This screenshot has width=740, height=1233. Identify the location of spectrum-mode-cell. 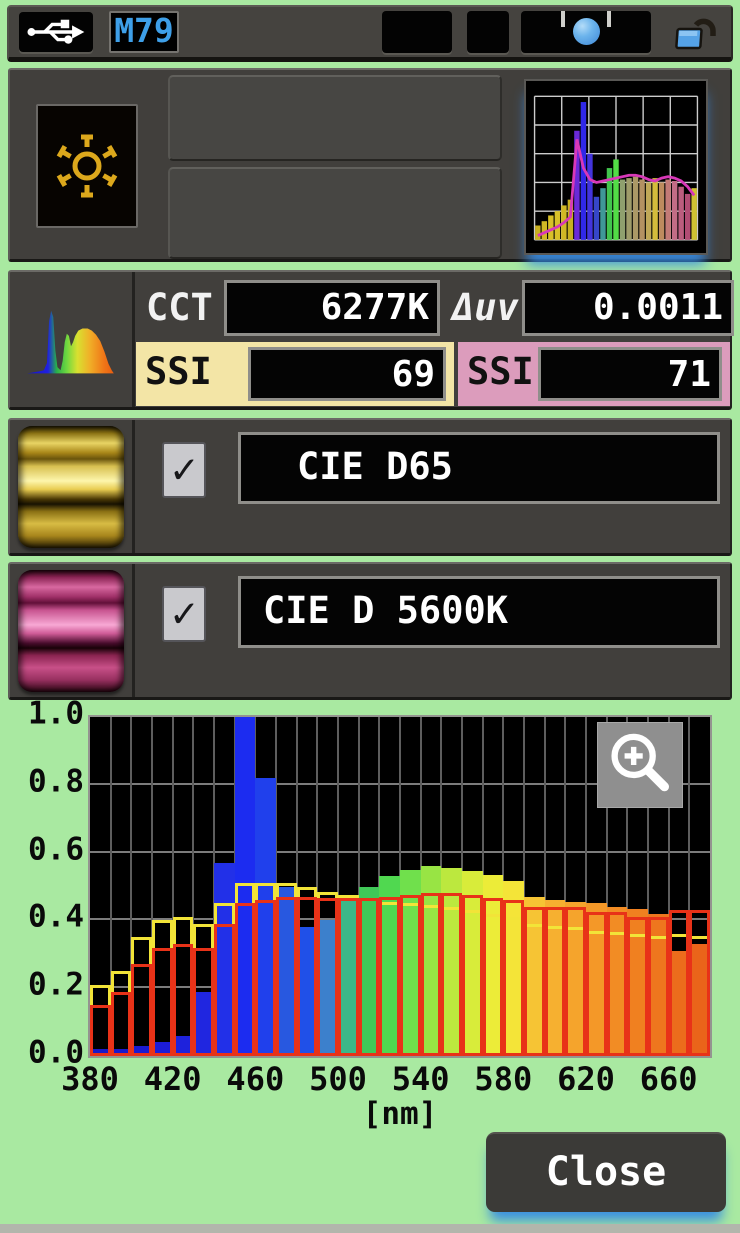
(72, 339).